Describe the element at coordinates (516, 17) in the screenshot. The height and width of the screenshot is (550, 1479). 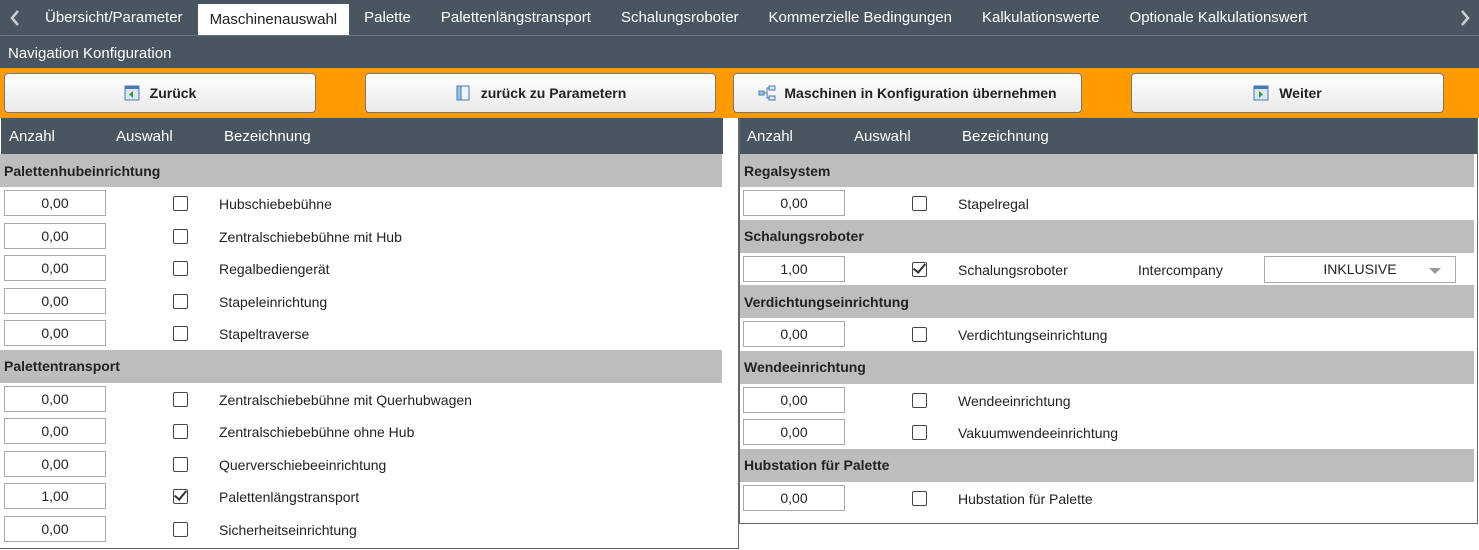
I see `tab-palettenlaengstransport: Palettenlängstransport` at that location.